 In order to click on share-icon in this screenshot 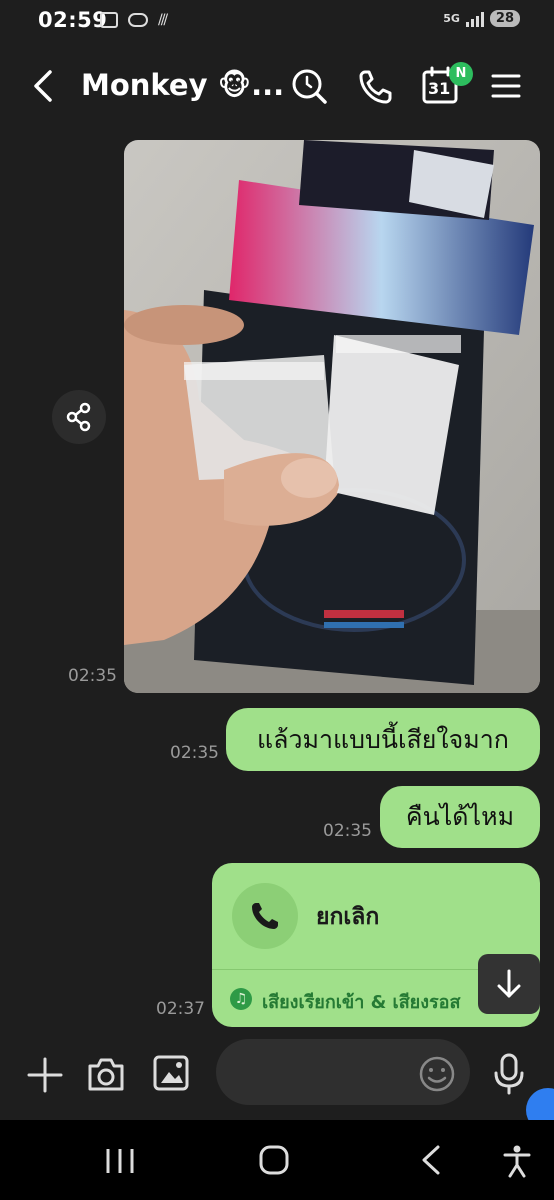, I will do `click(78, 417)`.